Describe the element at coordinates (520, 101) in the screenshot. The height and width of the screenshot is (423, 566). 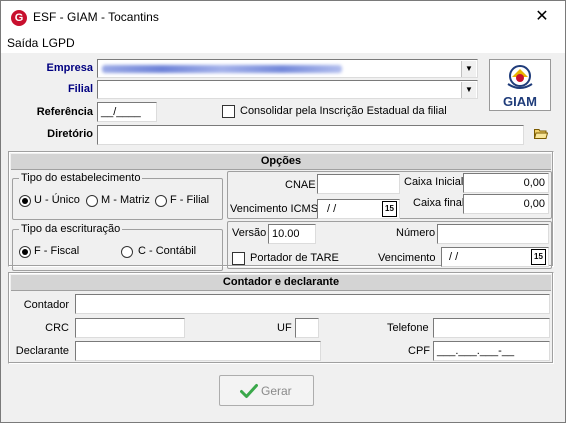
I see `logo-text: GIAM` at that location.